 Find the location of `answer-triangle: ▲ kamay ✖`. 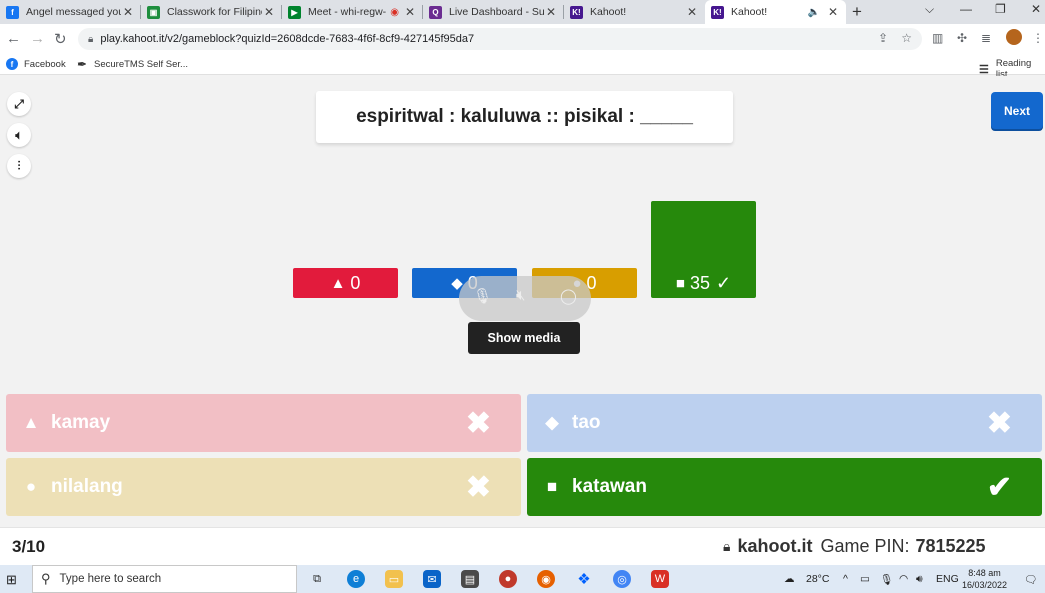

answer-triangle: ▲ kamay ✖ is located at coordinates (263, 423).